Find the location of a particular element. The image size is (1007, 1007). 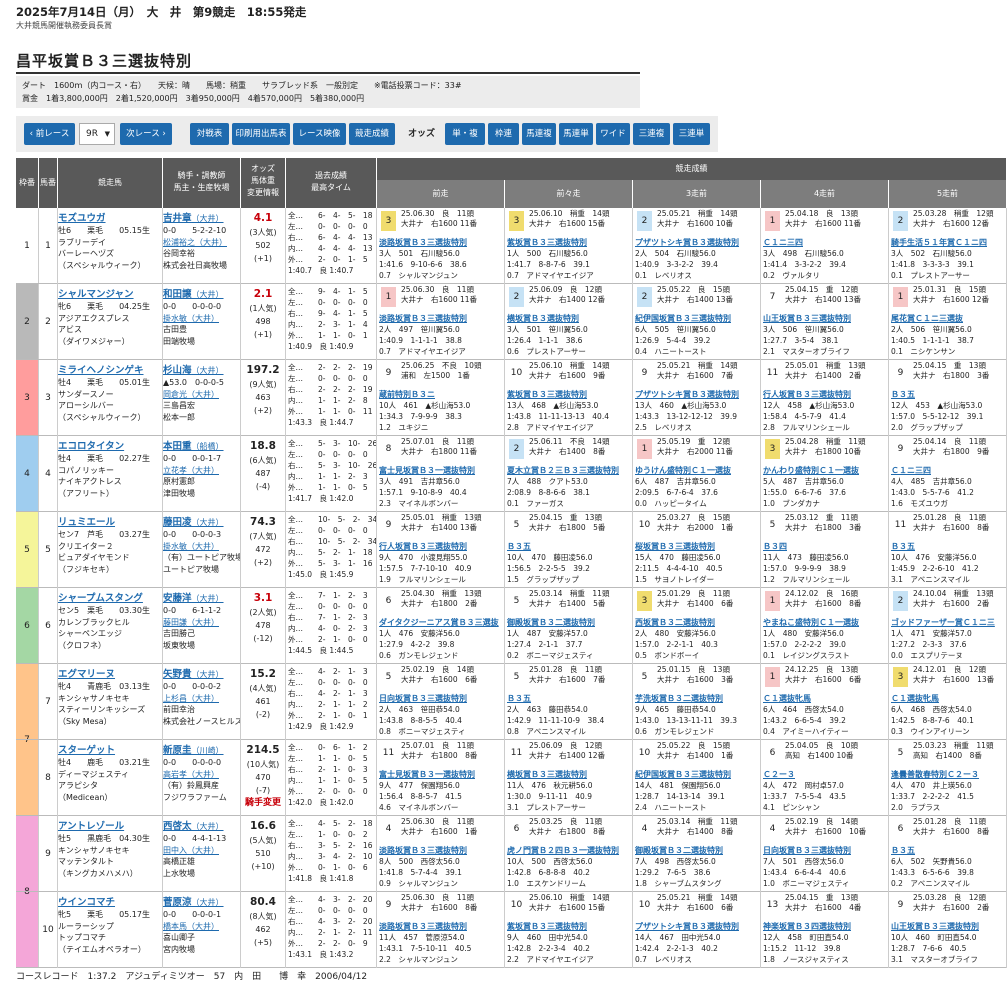

jockey-name-link: 藤田凌 is located at coordinates (177, 522).